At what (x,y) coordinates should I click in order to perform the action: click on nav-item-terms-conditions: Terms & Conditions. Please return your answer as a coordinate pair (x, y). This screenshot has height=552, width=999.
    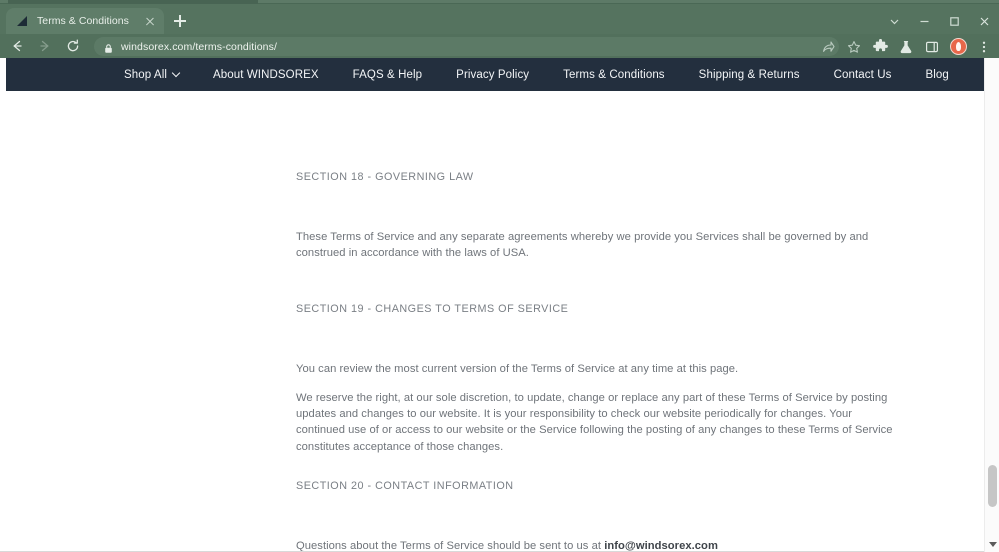
    Looking at the image, I should click on (614, 75).